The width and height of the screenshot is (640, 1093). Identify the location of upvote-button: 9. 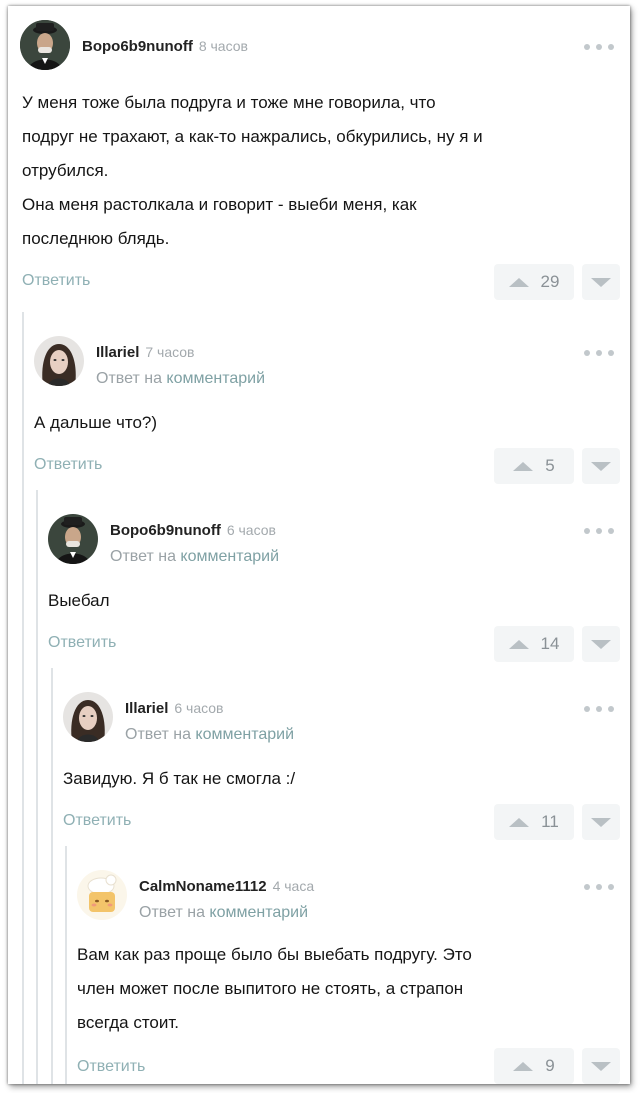
(534, 1066).